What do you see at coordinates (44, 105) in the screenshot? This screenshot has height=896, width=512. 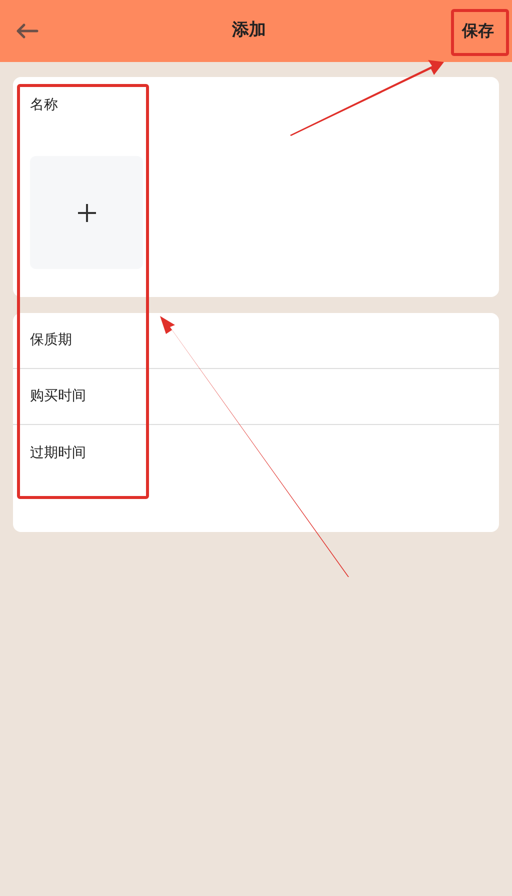 I see `field-label: 名称` at bounding box center [44, 105].